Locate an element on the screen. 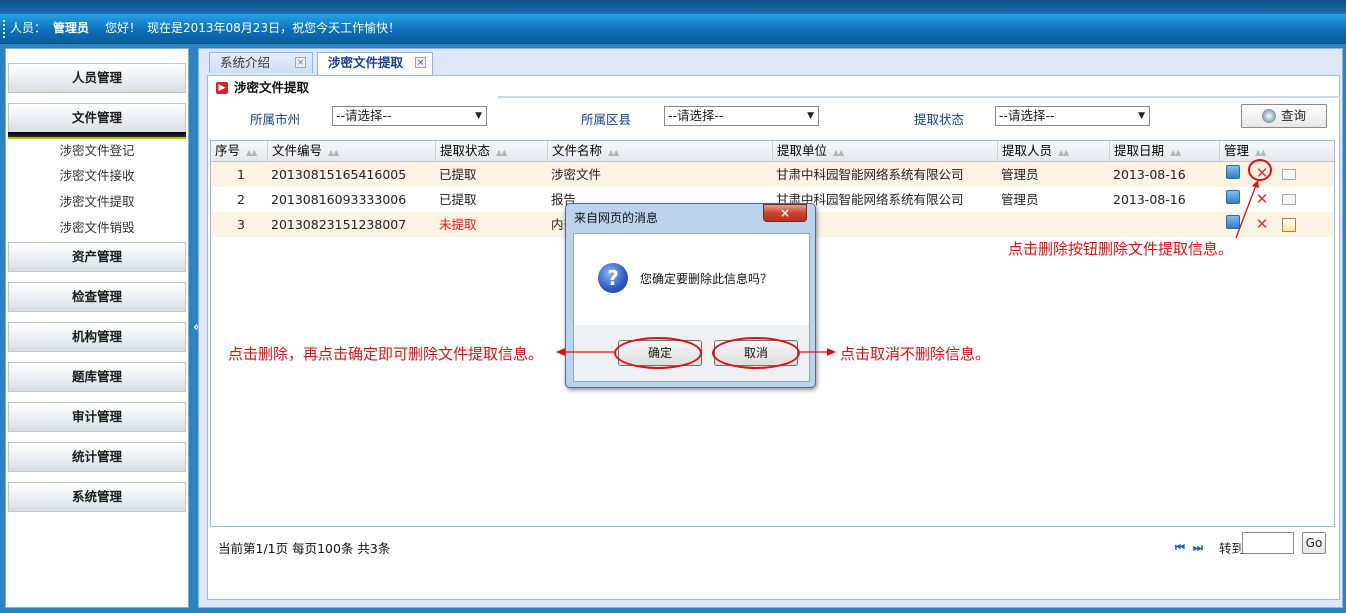  confirm-hint-annotation: 点击删除，再点击确定即可删除文件提取信息。 is located at coordinates (386, 354).